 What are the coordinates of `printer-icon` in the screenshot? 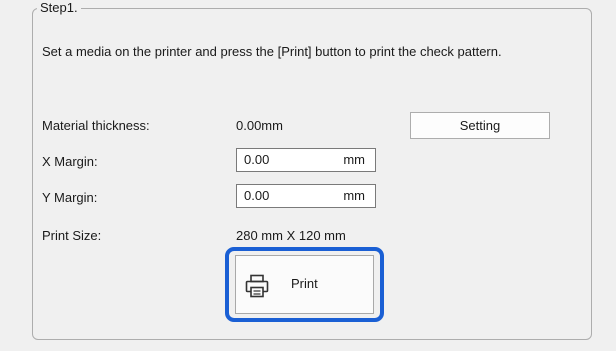 It's located at (257, 286).